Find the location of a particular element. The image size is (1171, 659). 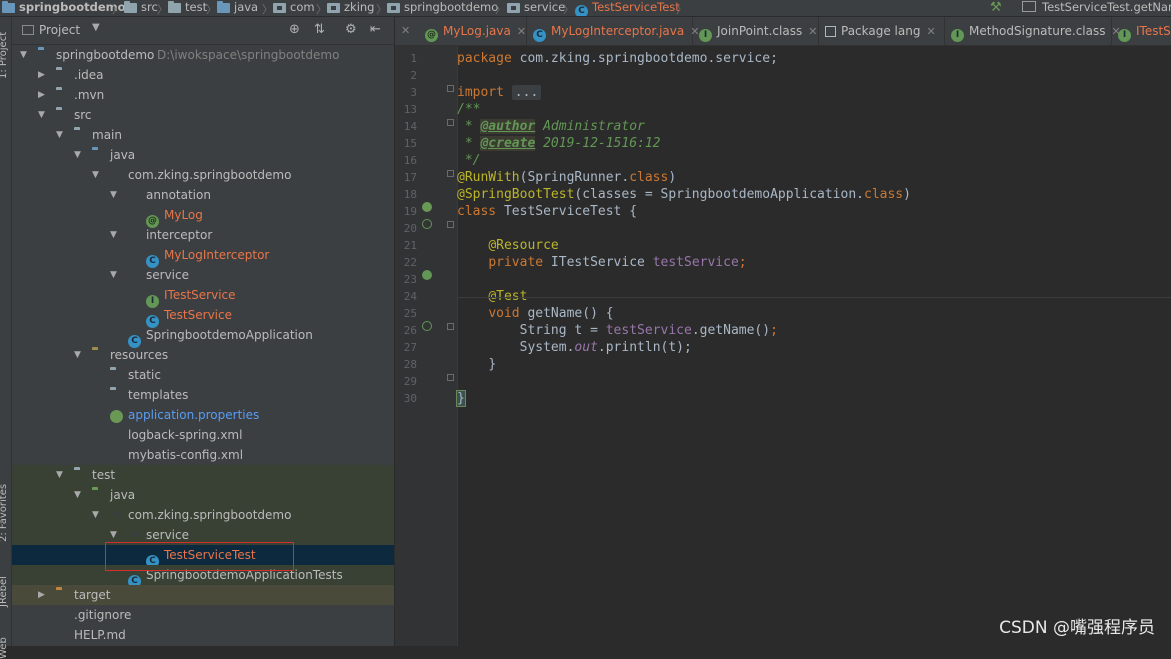

tree-item: ▼ src is located at coordinates (203, 115).